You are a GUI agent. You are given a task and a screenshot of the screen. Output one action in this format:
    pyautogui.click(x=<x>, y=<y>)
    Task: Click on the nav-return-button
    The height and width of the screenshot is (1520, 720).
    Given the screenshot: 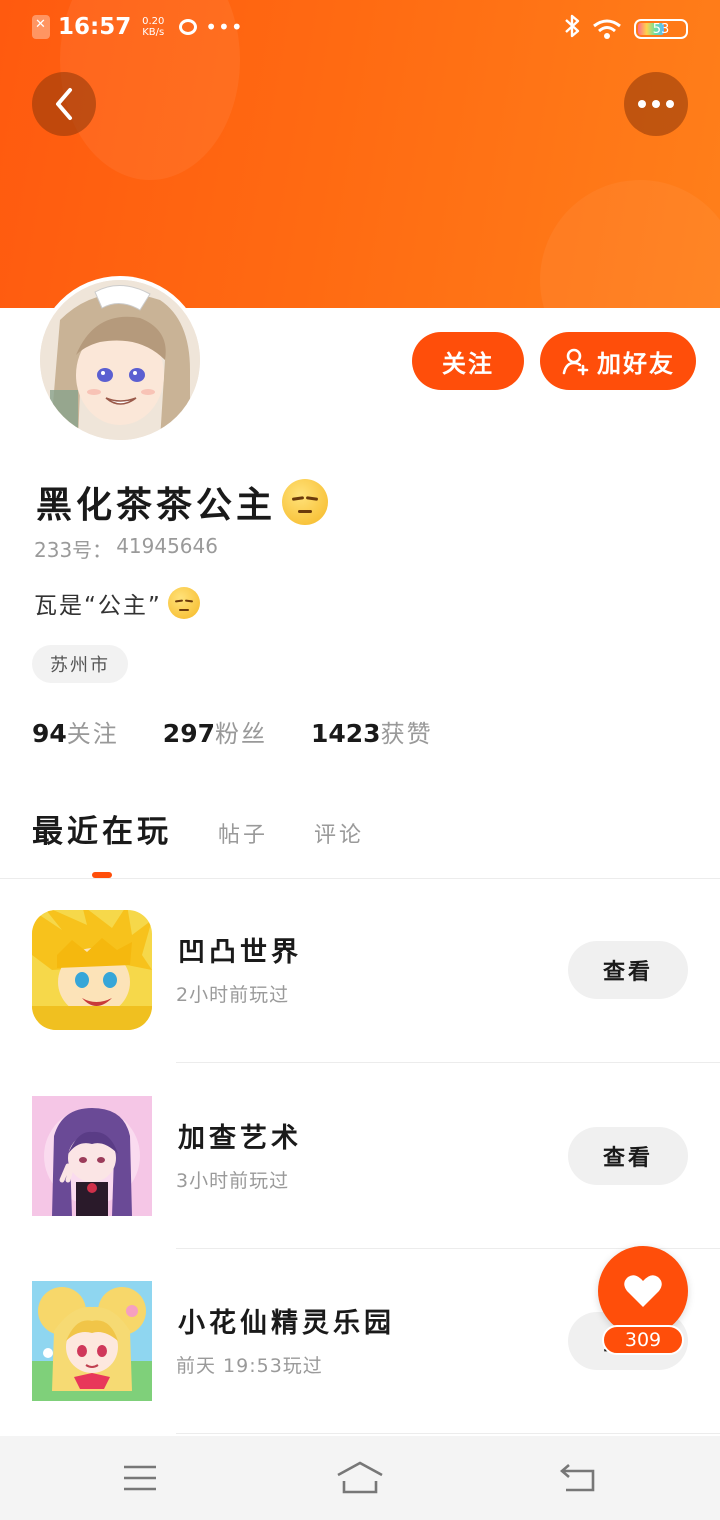 What is the action you would take?
    pyautogui.click(x=578, y=1478)
    